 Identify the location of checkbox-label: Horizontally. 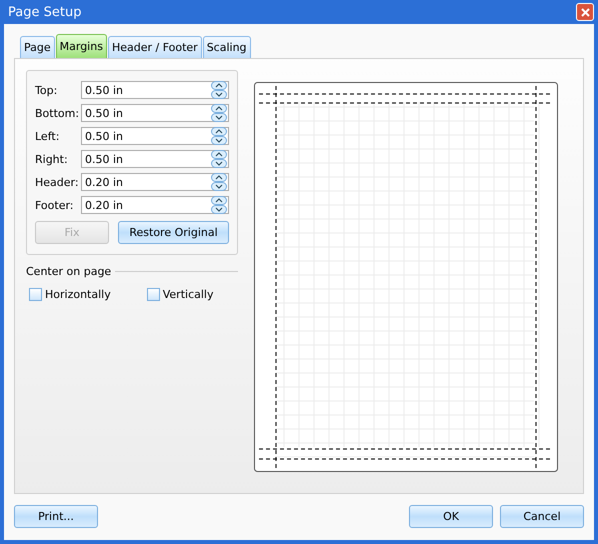
(78, 294).